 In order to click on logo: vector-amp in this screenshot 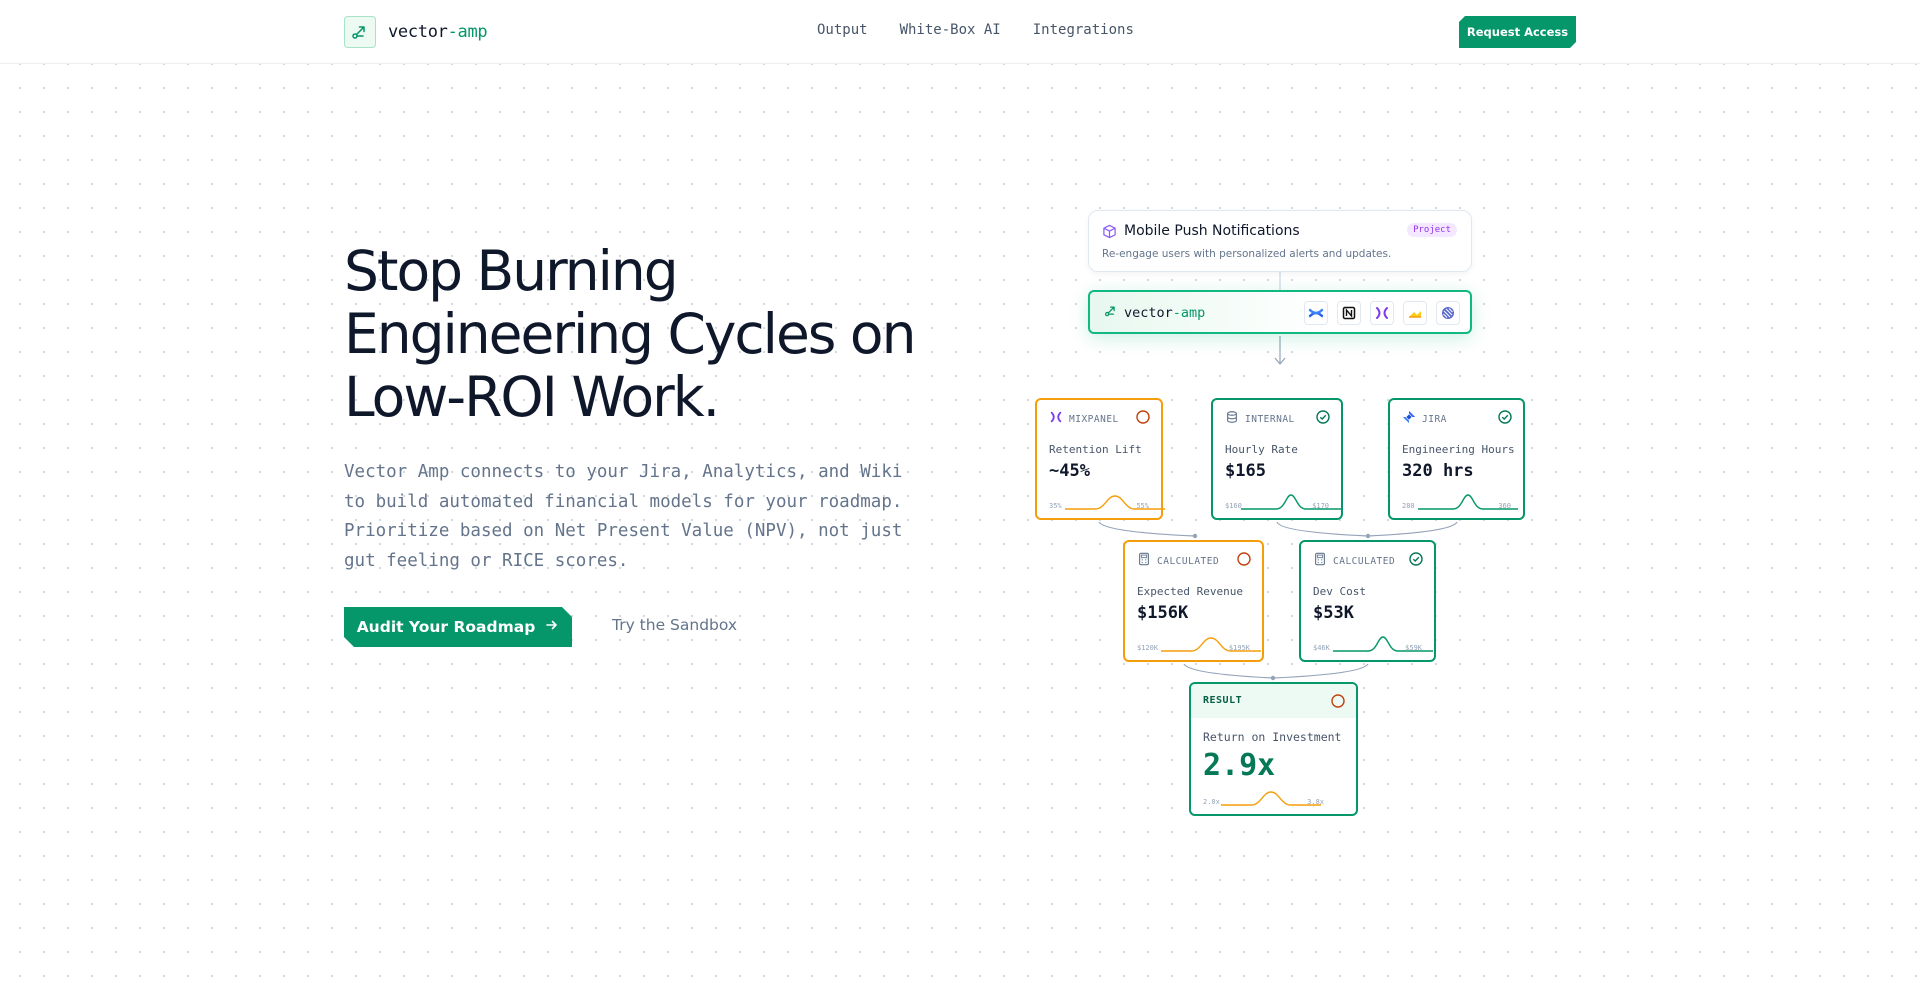, I will do `click(416, 32)`.